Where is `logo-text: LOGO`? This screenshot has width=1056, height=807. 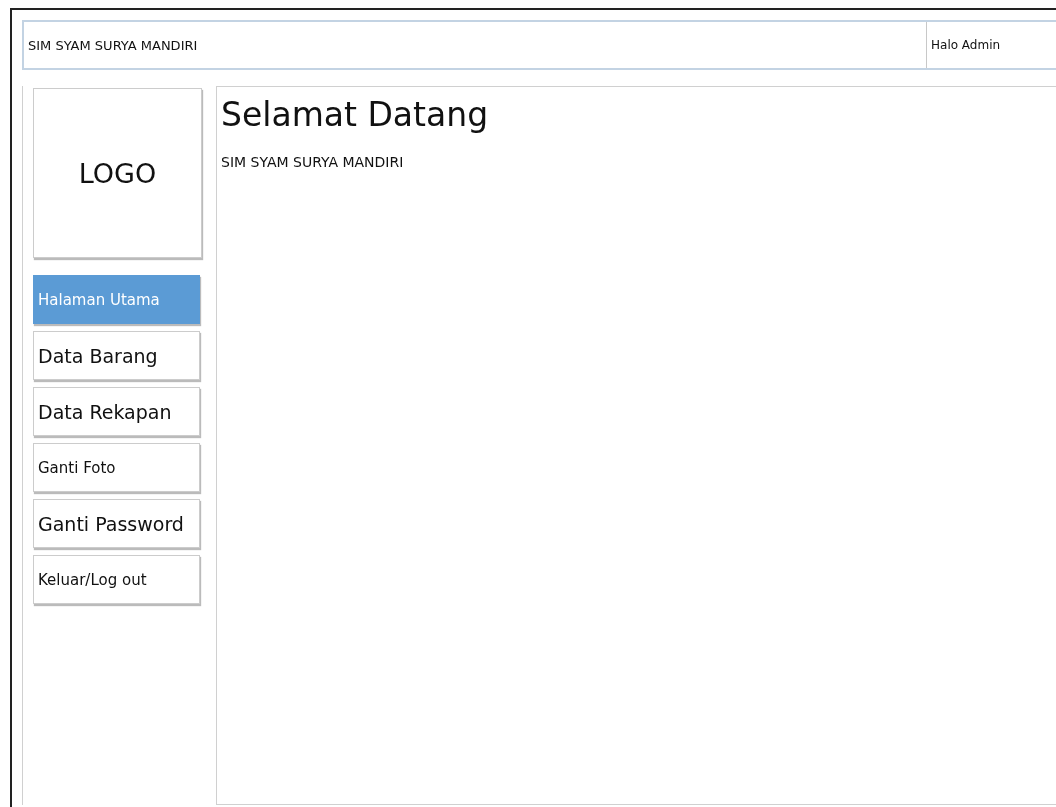 logo-text: LOGO is located at coordinates (117, 173).